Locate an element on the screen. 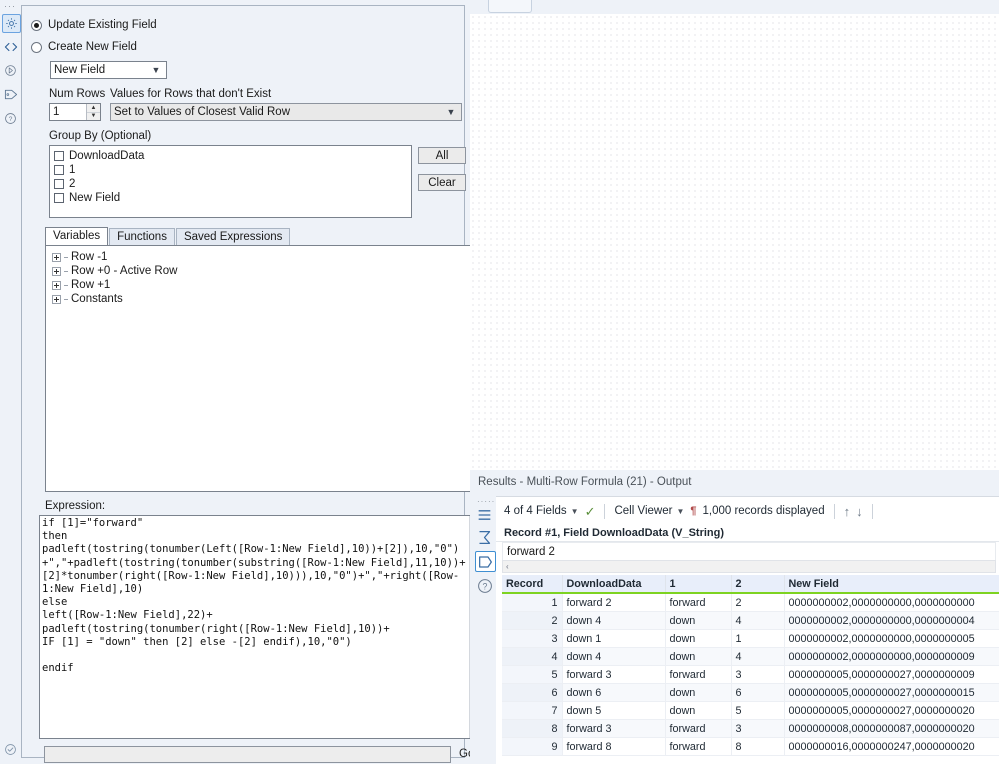 This screenshot has width=999, height=764. code-icon is located at coordinates (10, 46).